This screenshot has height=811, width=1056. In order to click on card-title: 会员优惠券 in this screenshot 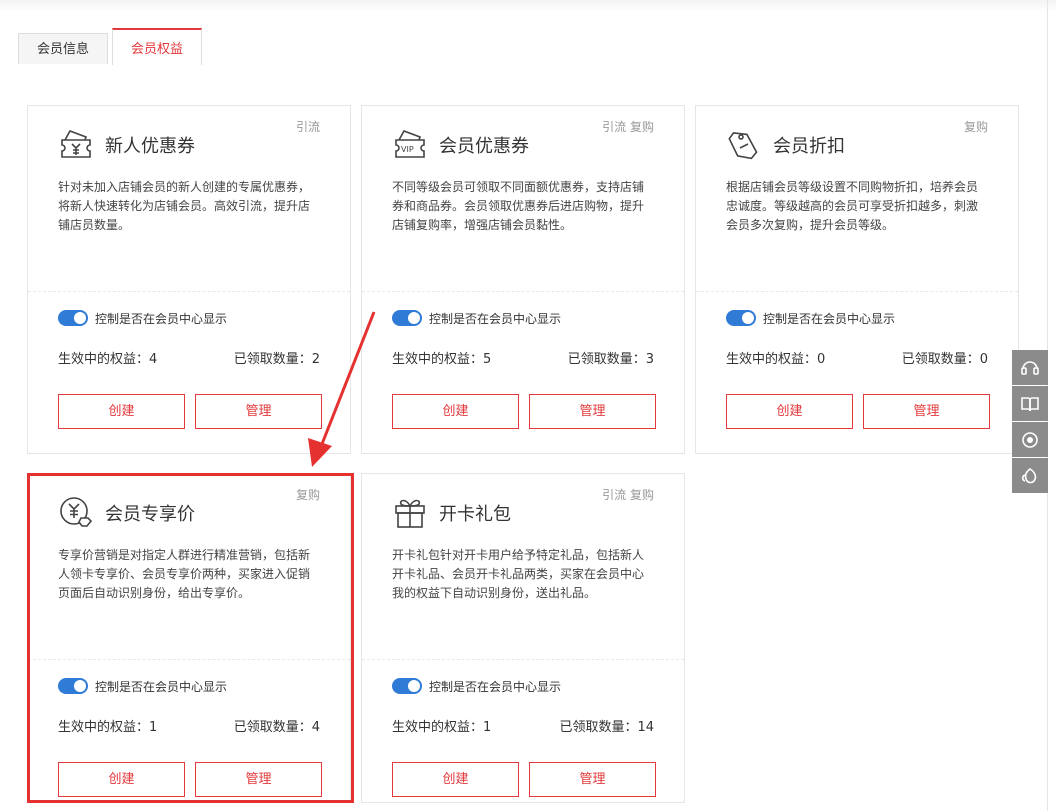, I will do `click(484, 146)`.